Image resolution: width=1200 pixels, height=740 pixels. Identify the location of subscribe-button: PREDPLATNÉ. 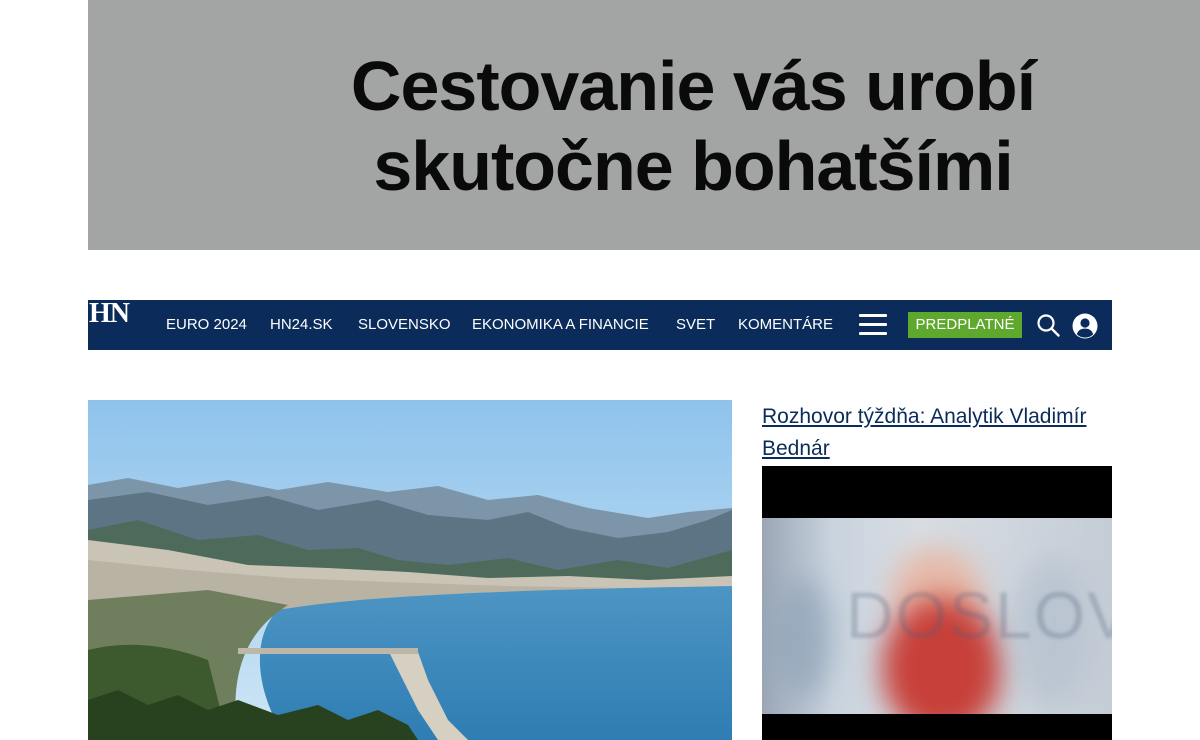
(965, 325).